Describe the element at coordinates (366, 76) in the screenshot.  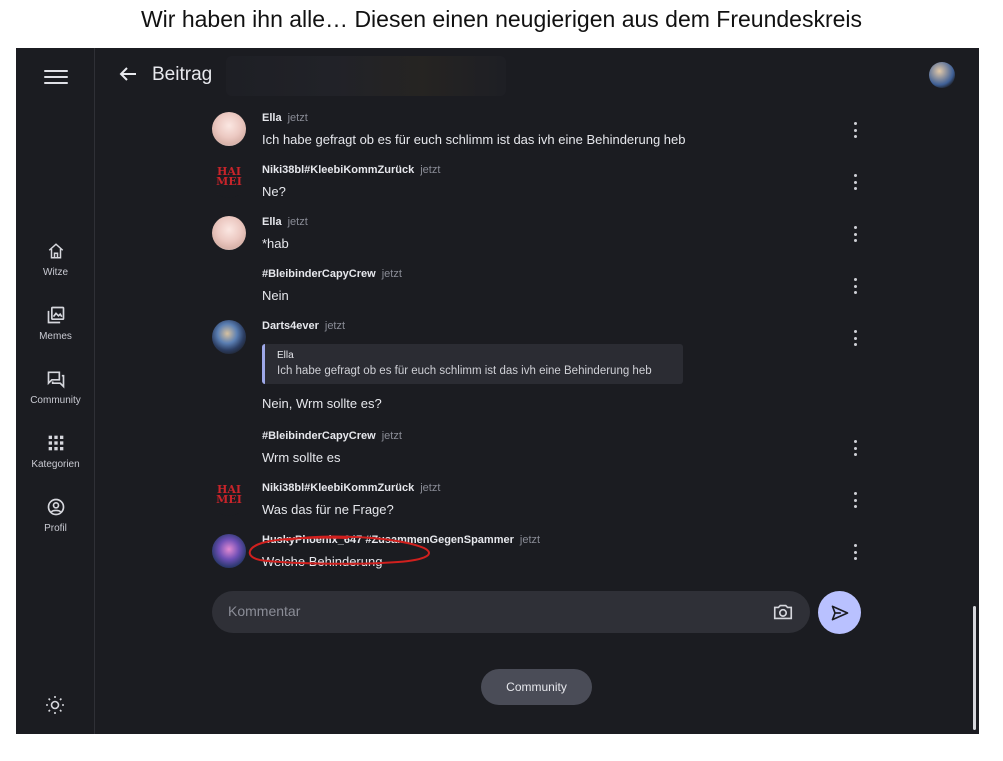
I see `blurred-post-title` at that location.